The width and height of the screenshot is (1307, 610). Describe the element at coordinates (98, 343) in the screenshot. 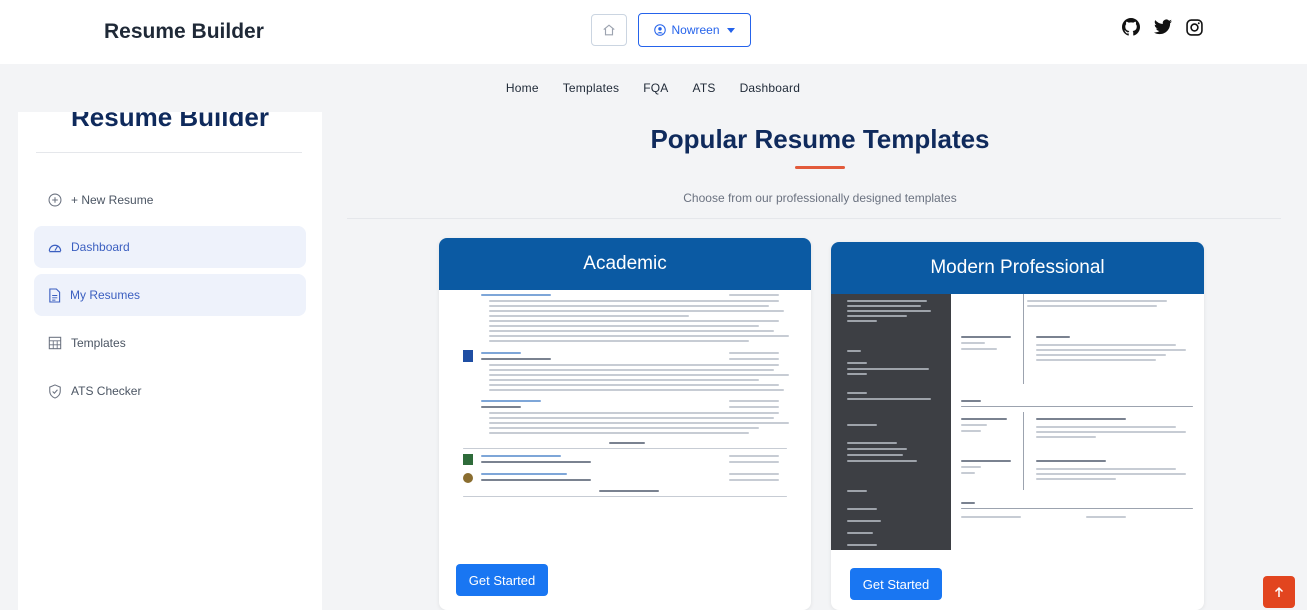

I see `sidebar-item-label: Templates` at that location.